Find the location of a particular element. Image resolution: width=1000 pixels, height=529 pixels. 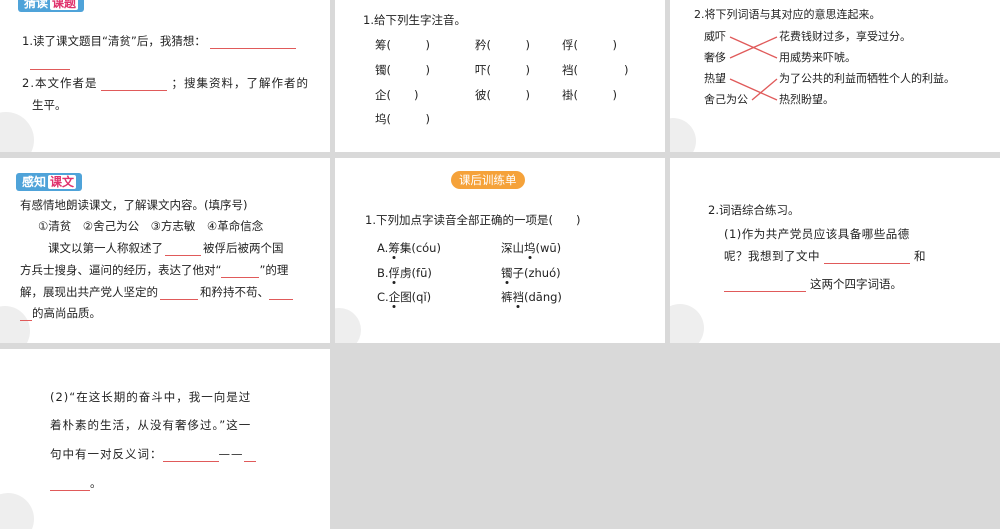

vocab-line: 呢？我想到了文中和 is located at coordinates (825, 256).